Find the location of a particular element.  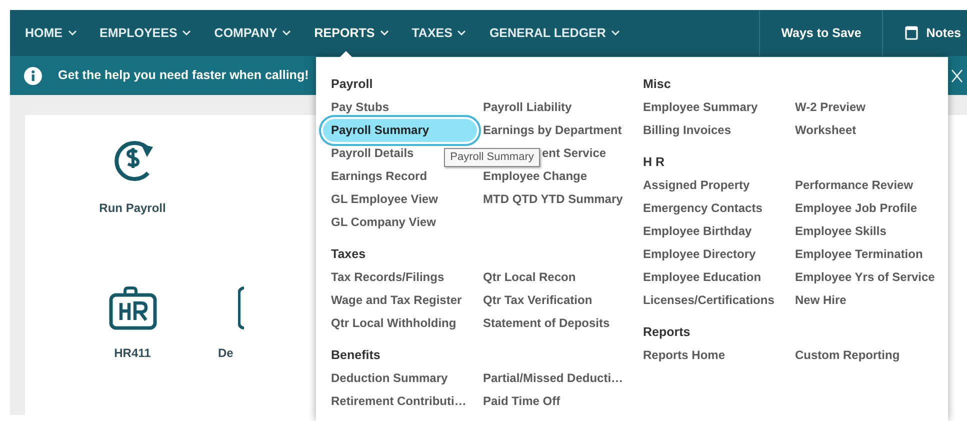

section-heading: Reports is located at coordinates (667, 332).